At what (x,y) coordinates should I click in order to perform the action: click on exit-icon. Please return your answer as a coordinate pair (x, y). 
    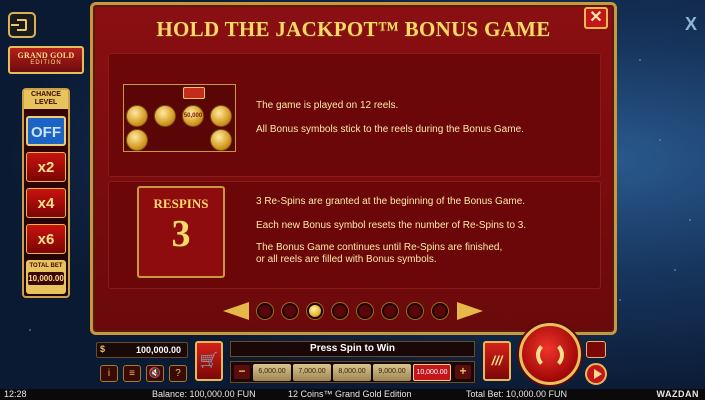
    Looking at the image, I should click on (19, 25).